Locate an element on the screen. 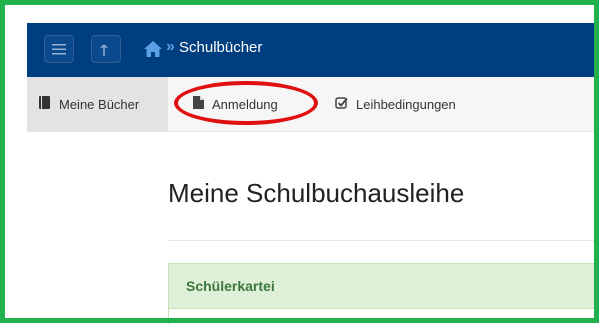 The width and height of the screenshot is (599, 324). tab-label: Meine Bücher is located at coordinates (99, 104).